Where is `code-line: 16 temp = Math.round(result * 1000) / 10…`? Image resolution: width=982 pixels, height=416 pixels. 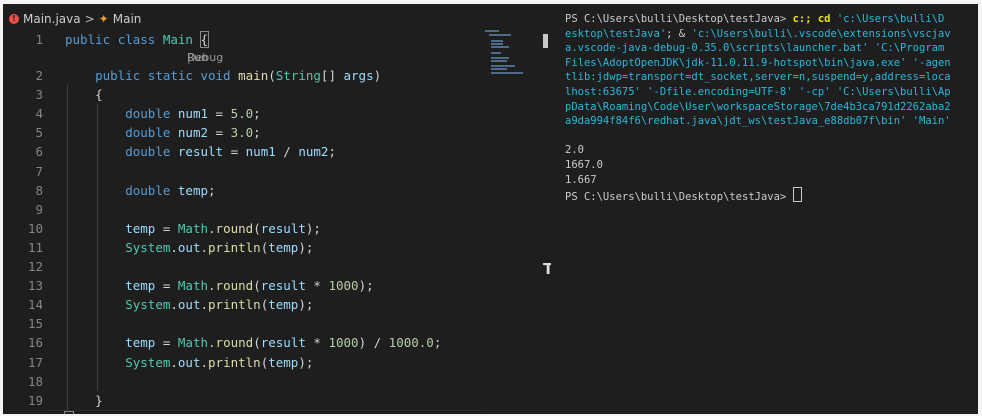
code-line: 16 temp = Math.round(result * 1000) / 10… is located at coordinates (243, 343).